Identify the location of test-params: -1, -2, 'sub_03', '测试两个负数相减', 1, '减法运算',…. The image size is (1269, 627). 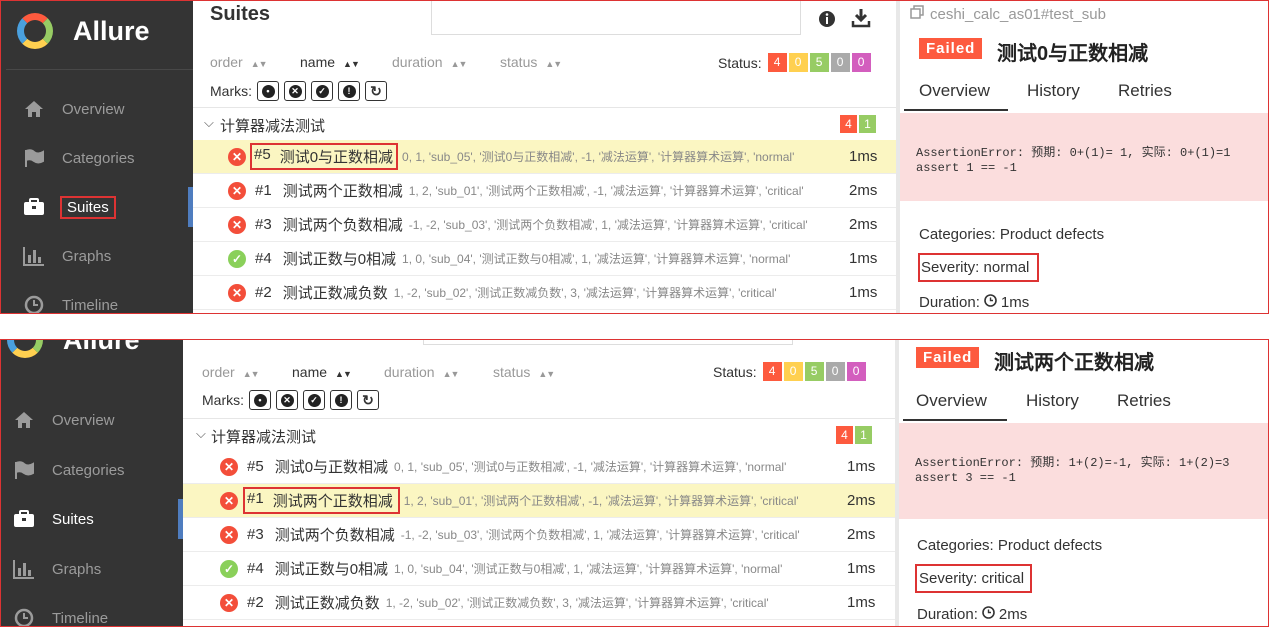
(600, 535).